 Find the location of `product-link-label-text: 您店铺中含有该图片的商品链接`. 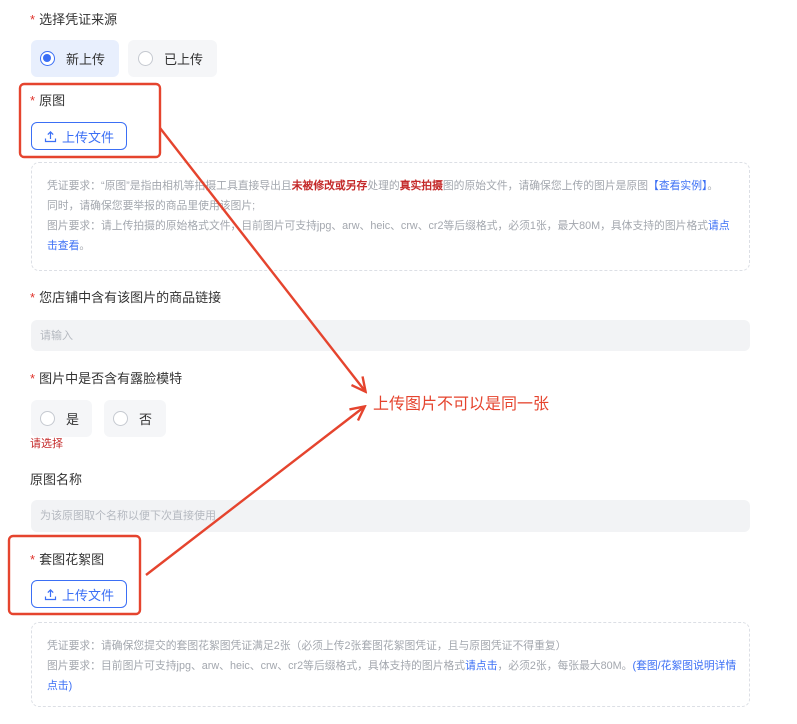

product-link-label-text: 您店铺中含有该图片的商品链接 is located at coordinates (130, 297).